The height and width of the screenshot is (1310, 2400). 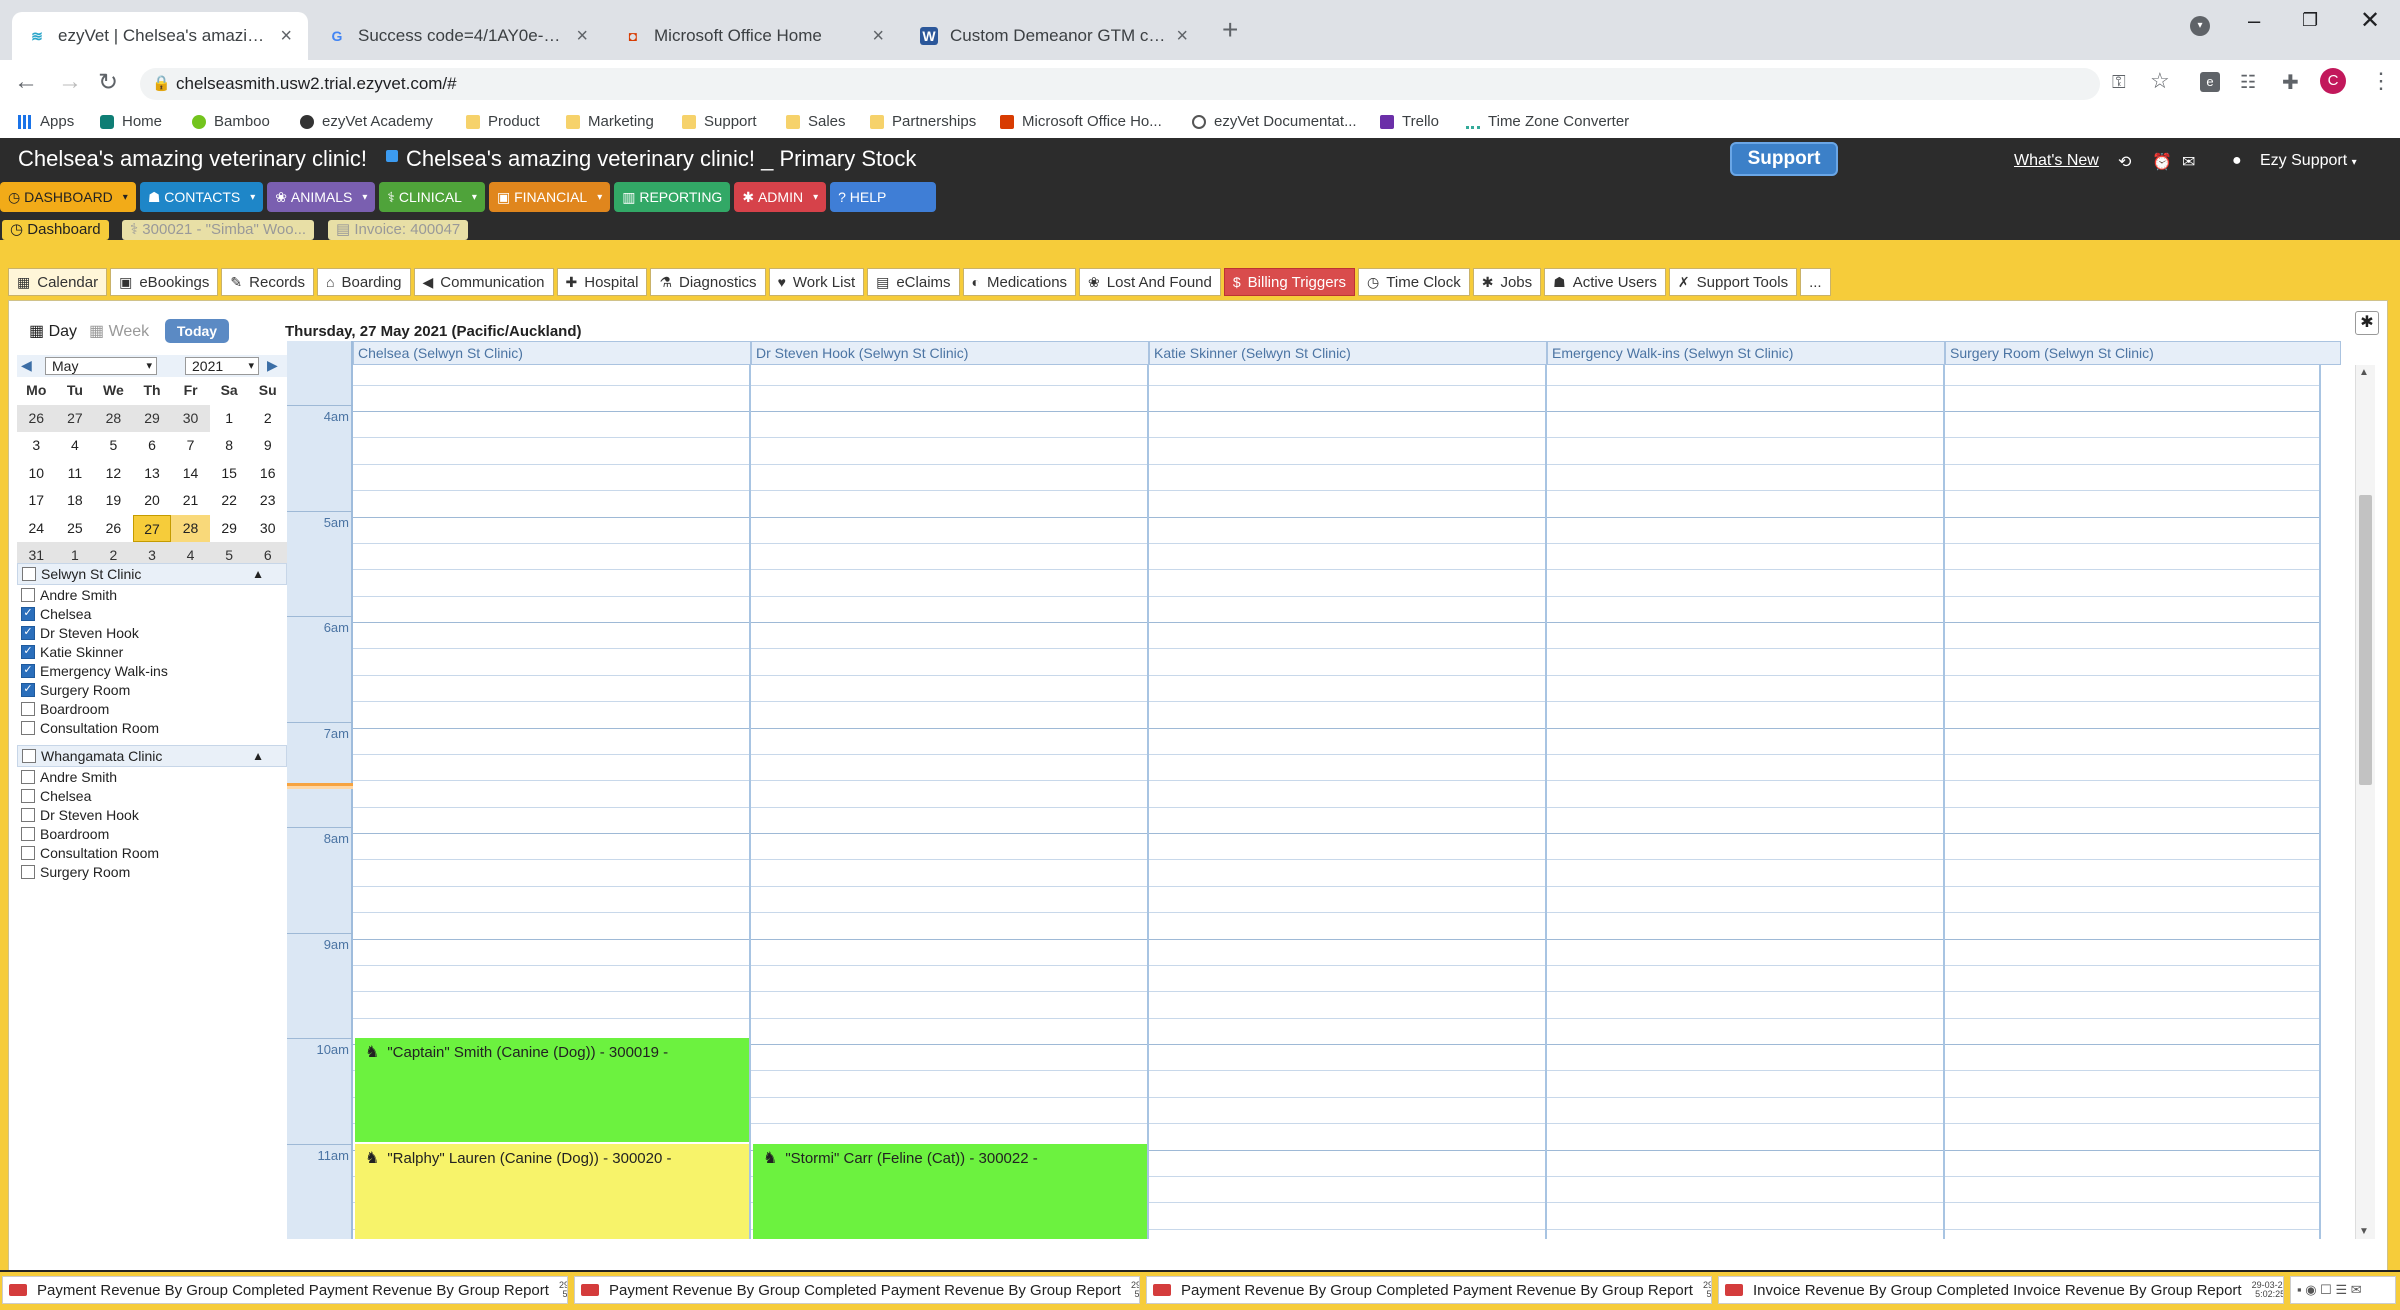 I want to click on calendar-day: 25, so click(x=75, y=528).